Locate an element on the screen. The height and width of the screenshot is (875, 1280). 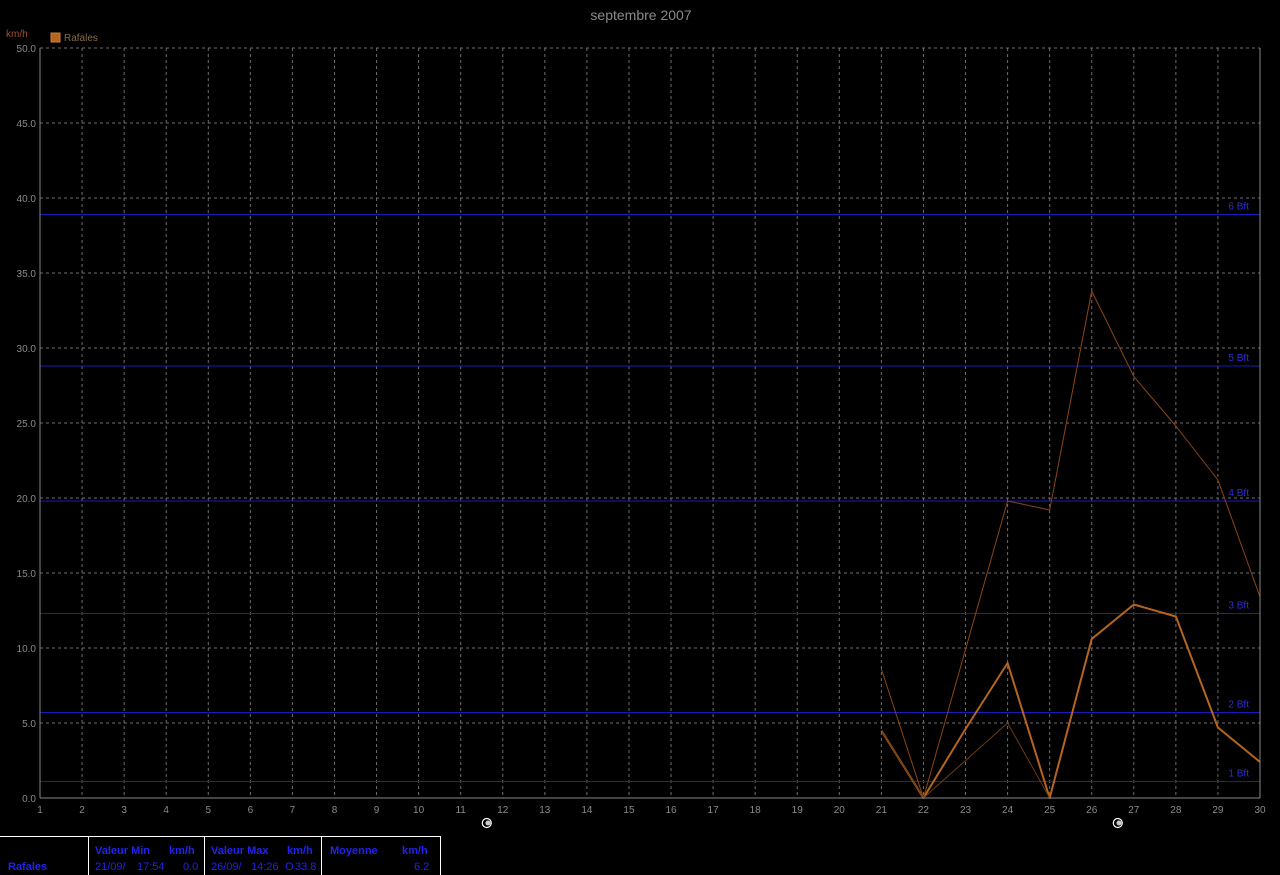
x-tick-label: 23 is located at coordinates (966, 810).